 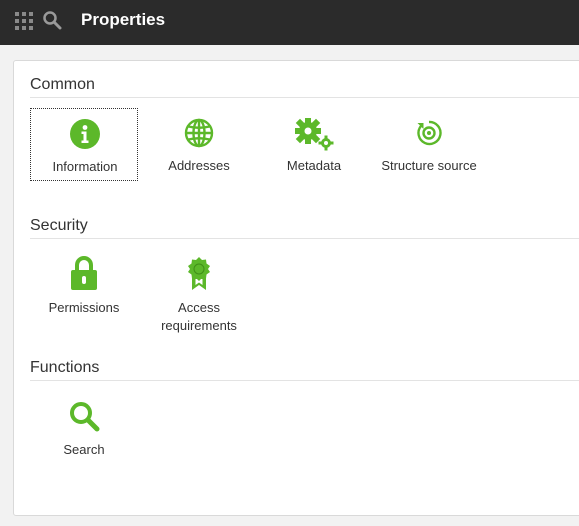 What do you see at coordinates (199, 273) in the screenshot?
I see `award-ribbon-icon` at bounding box center [199, 273].